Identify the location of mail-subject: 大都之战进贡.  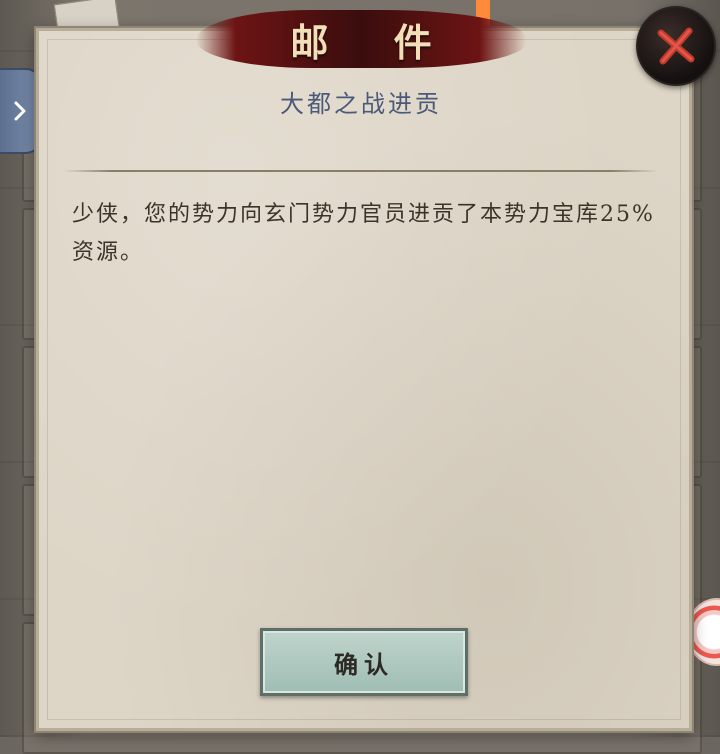
(361, 104).